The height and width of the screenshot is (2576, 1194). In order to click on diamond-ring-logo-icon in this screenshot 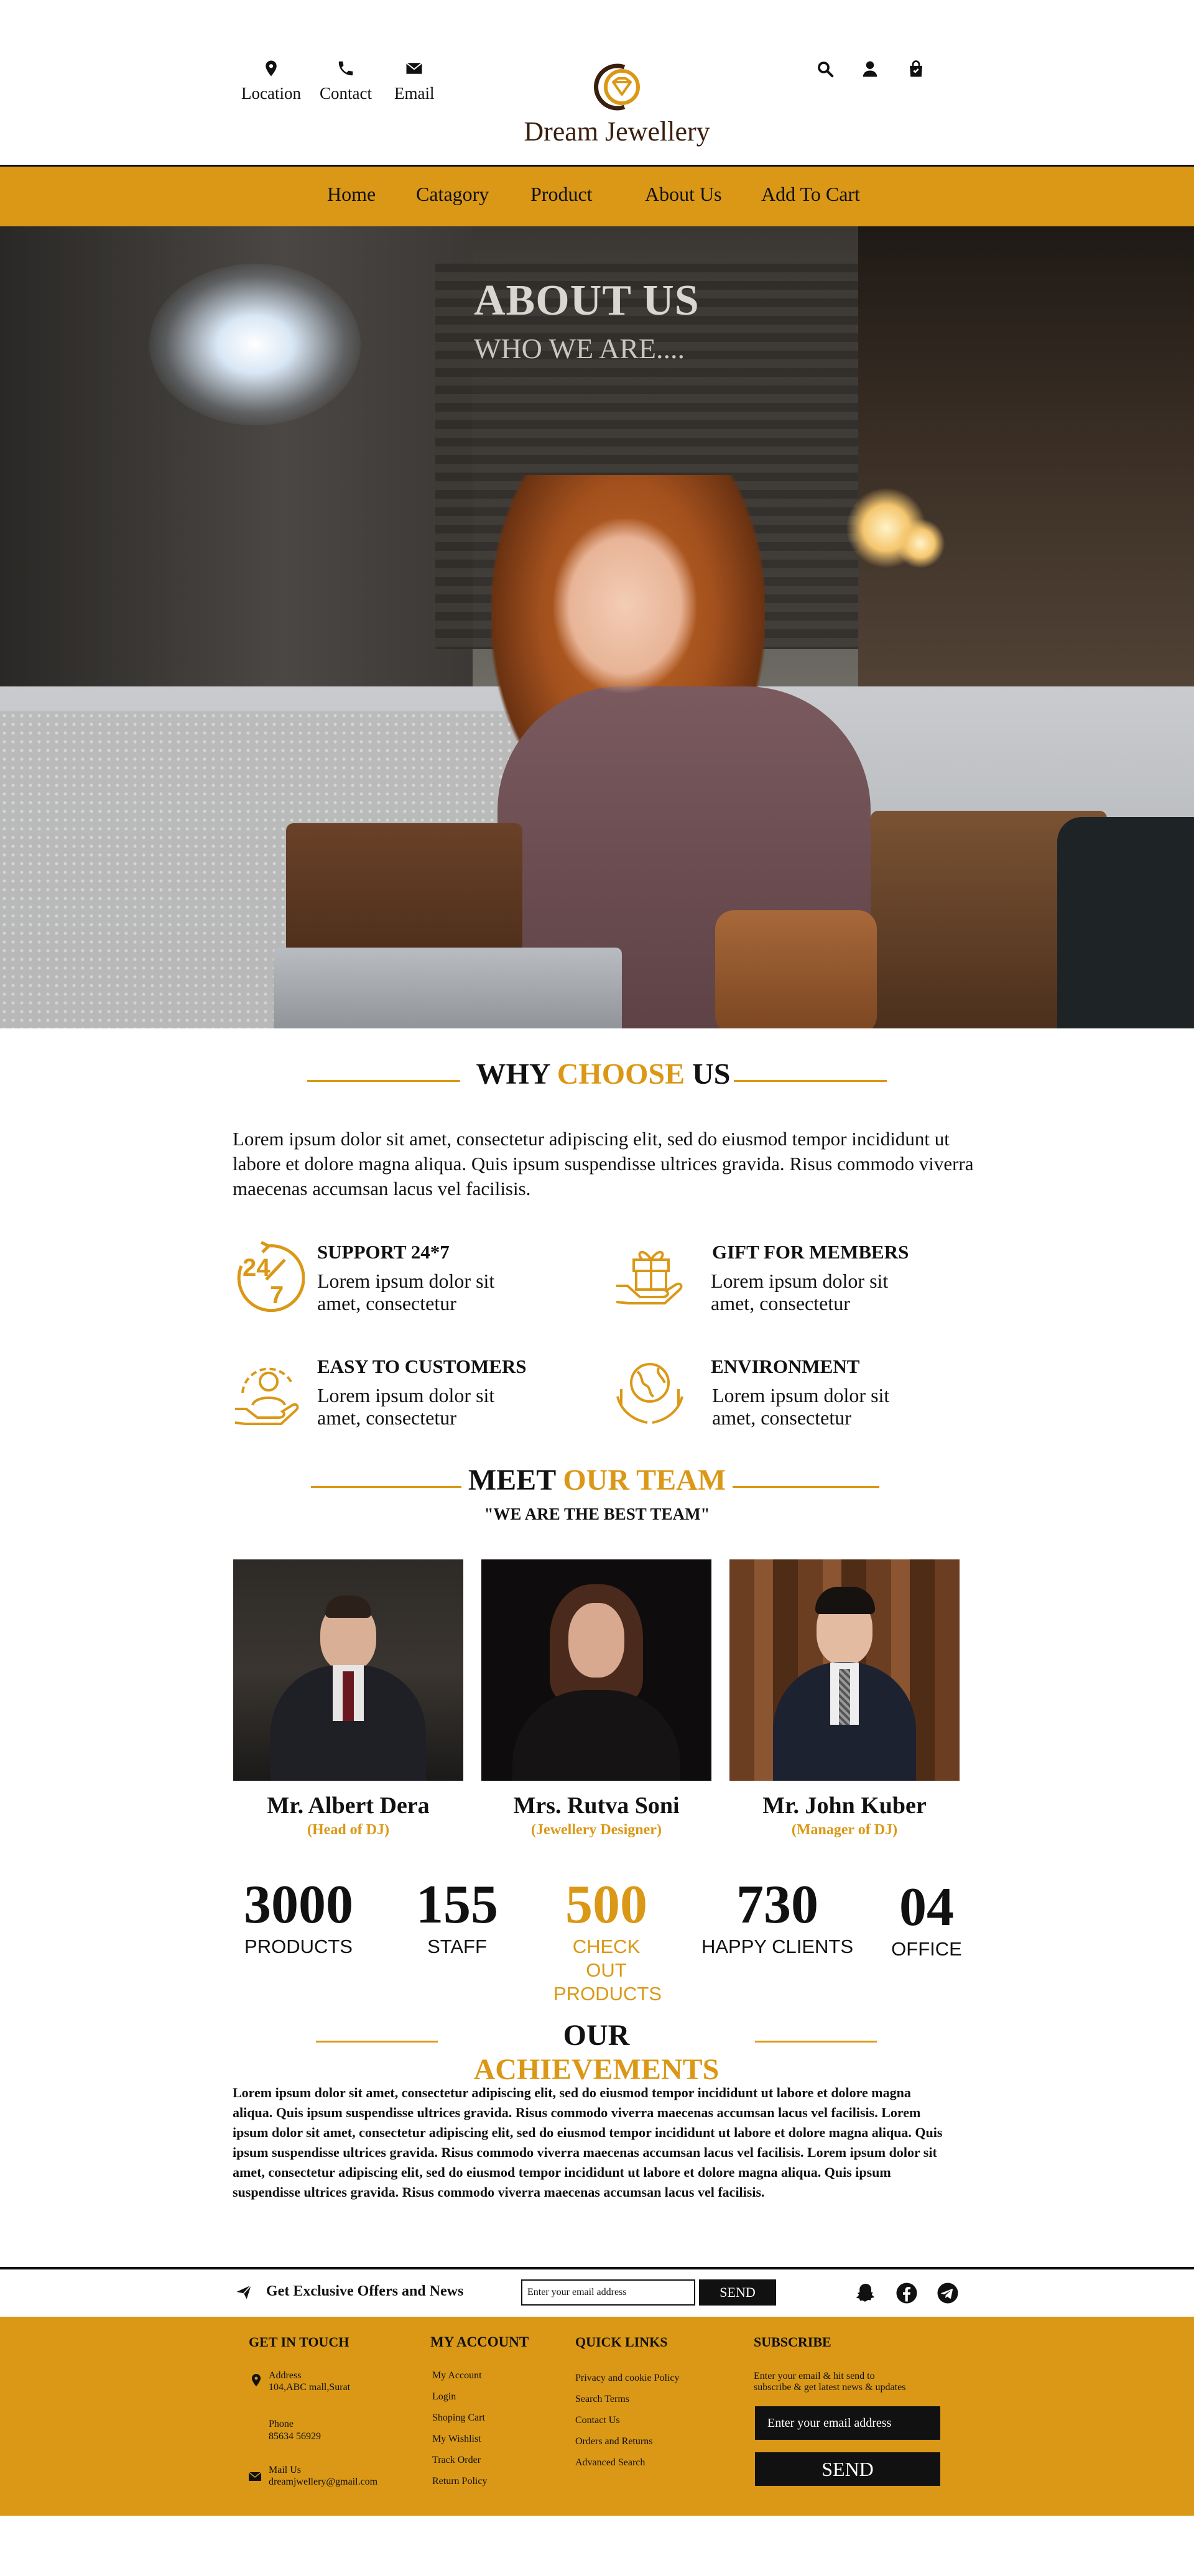, I will do `click(616, 88)`.